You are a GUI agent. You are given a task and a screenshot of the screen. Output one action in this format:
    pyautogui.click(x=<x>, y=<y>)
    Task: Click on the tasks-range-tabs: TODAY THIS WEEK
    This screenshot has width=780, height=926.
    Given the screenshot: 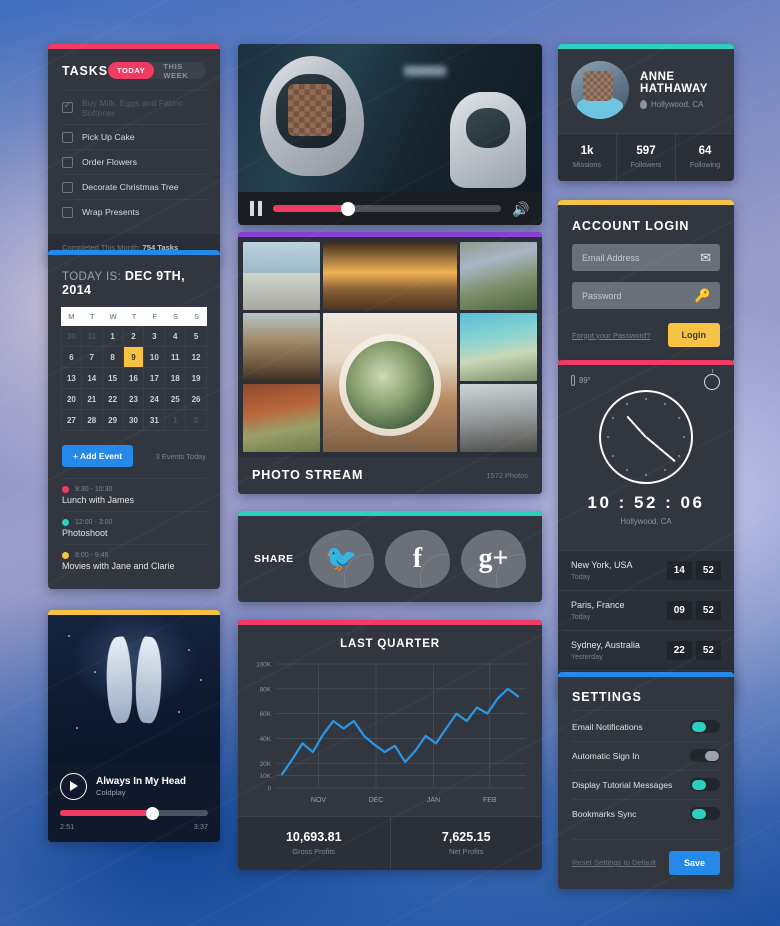 What is the action you would take?
    pyautogui.click(x=156, y=70)
    